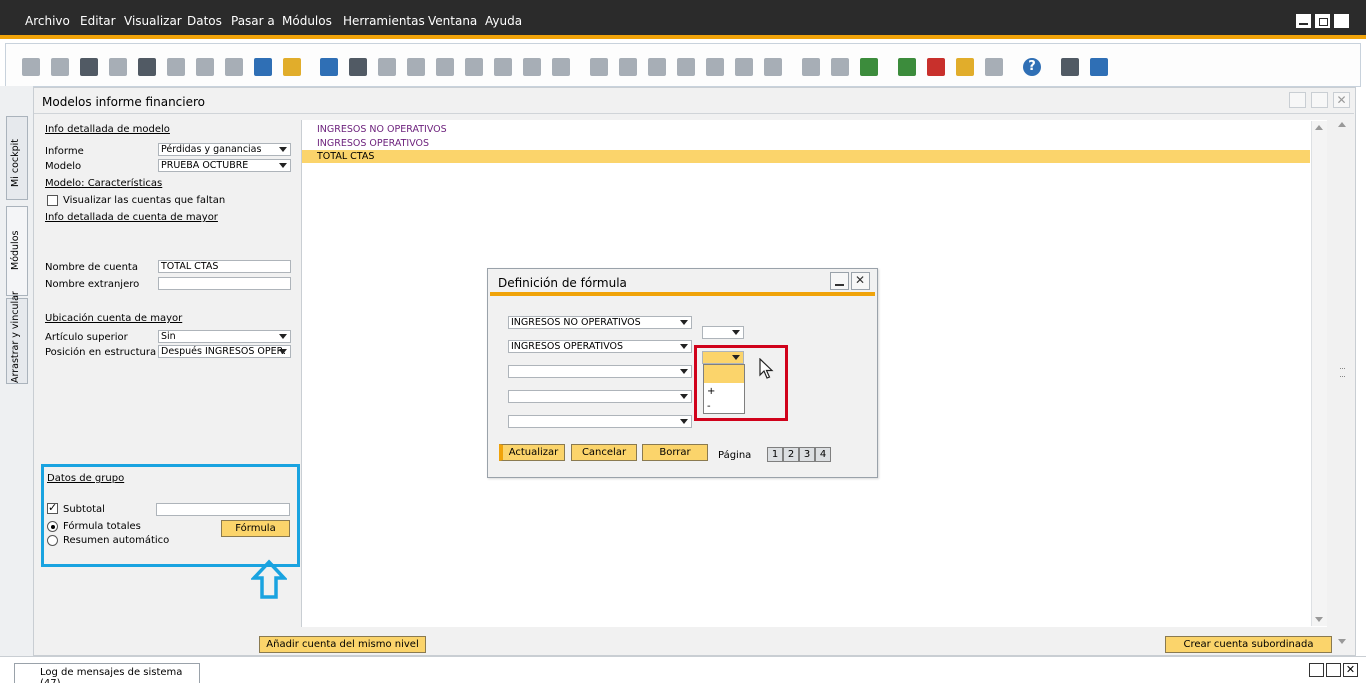 The width and height of the screenshot is (1366, 683). I want to click on report-select: Pérdidas y ganancias, so click(224, 149).